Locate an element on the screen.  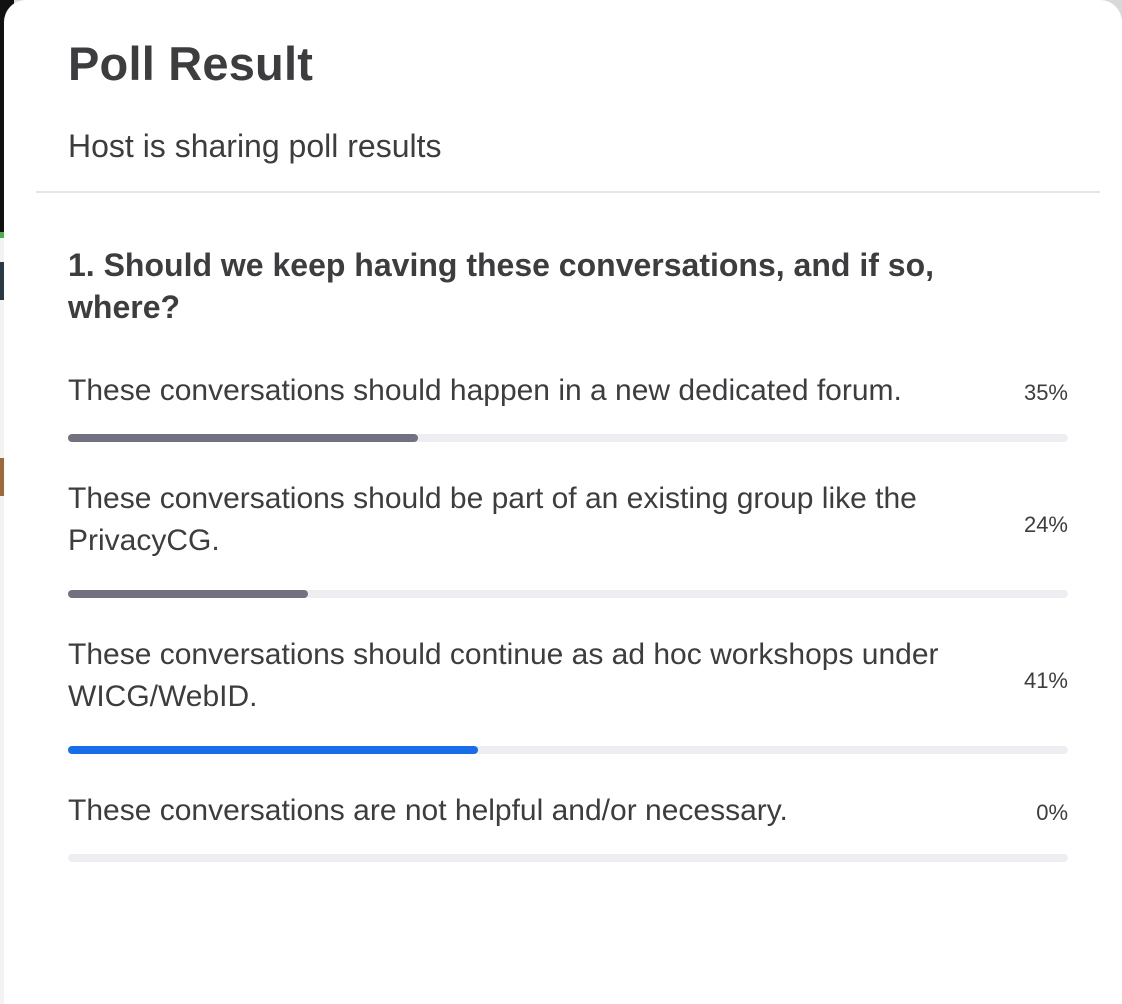
dialog-title: Poll Result is located at coordinates (191, 63).